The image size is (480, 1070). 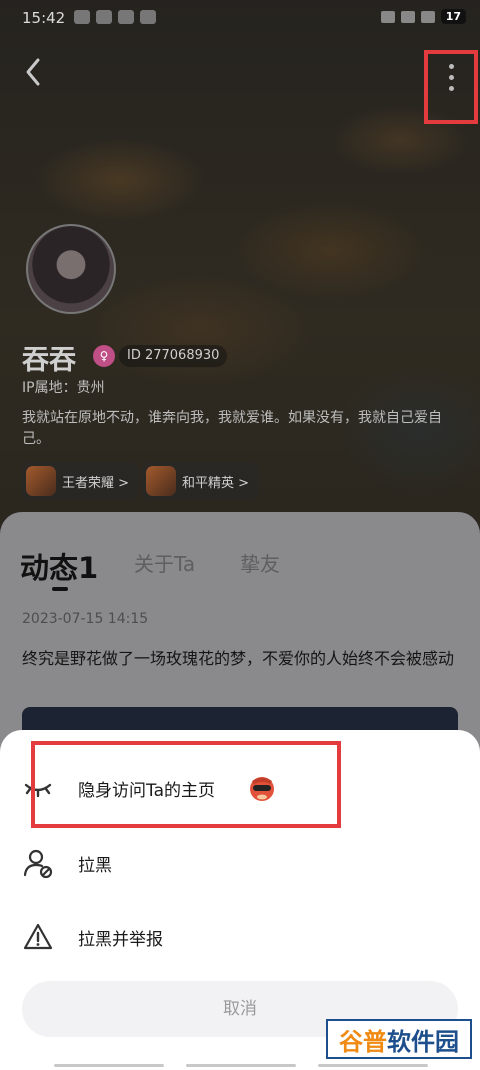 What do you see at coordinates (451, 77) in the screenshot?
I see `more-vertical-icon` at bounding box center [451, 77].